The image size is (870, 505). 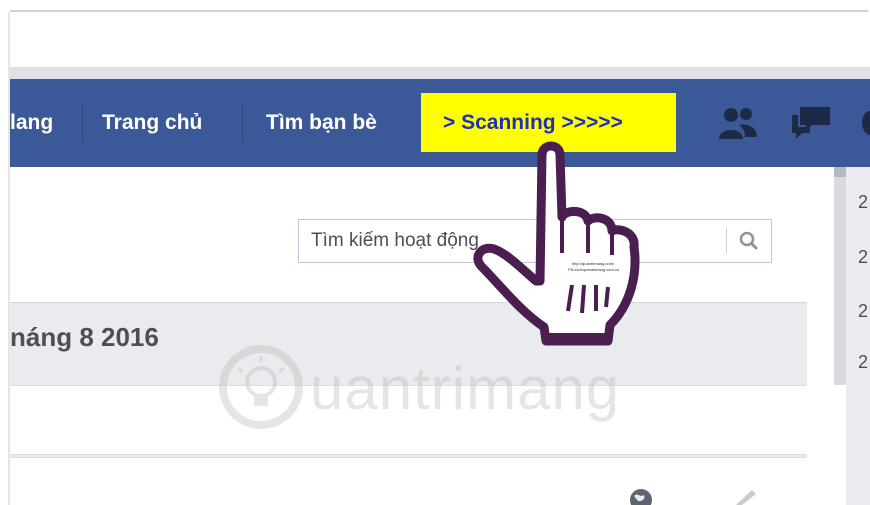 What do you see at coordinates (84, 337) in the screenshot?
I see `timeline-date-heading: náng 8 2016` at bounding box center [84, 337].